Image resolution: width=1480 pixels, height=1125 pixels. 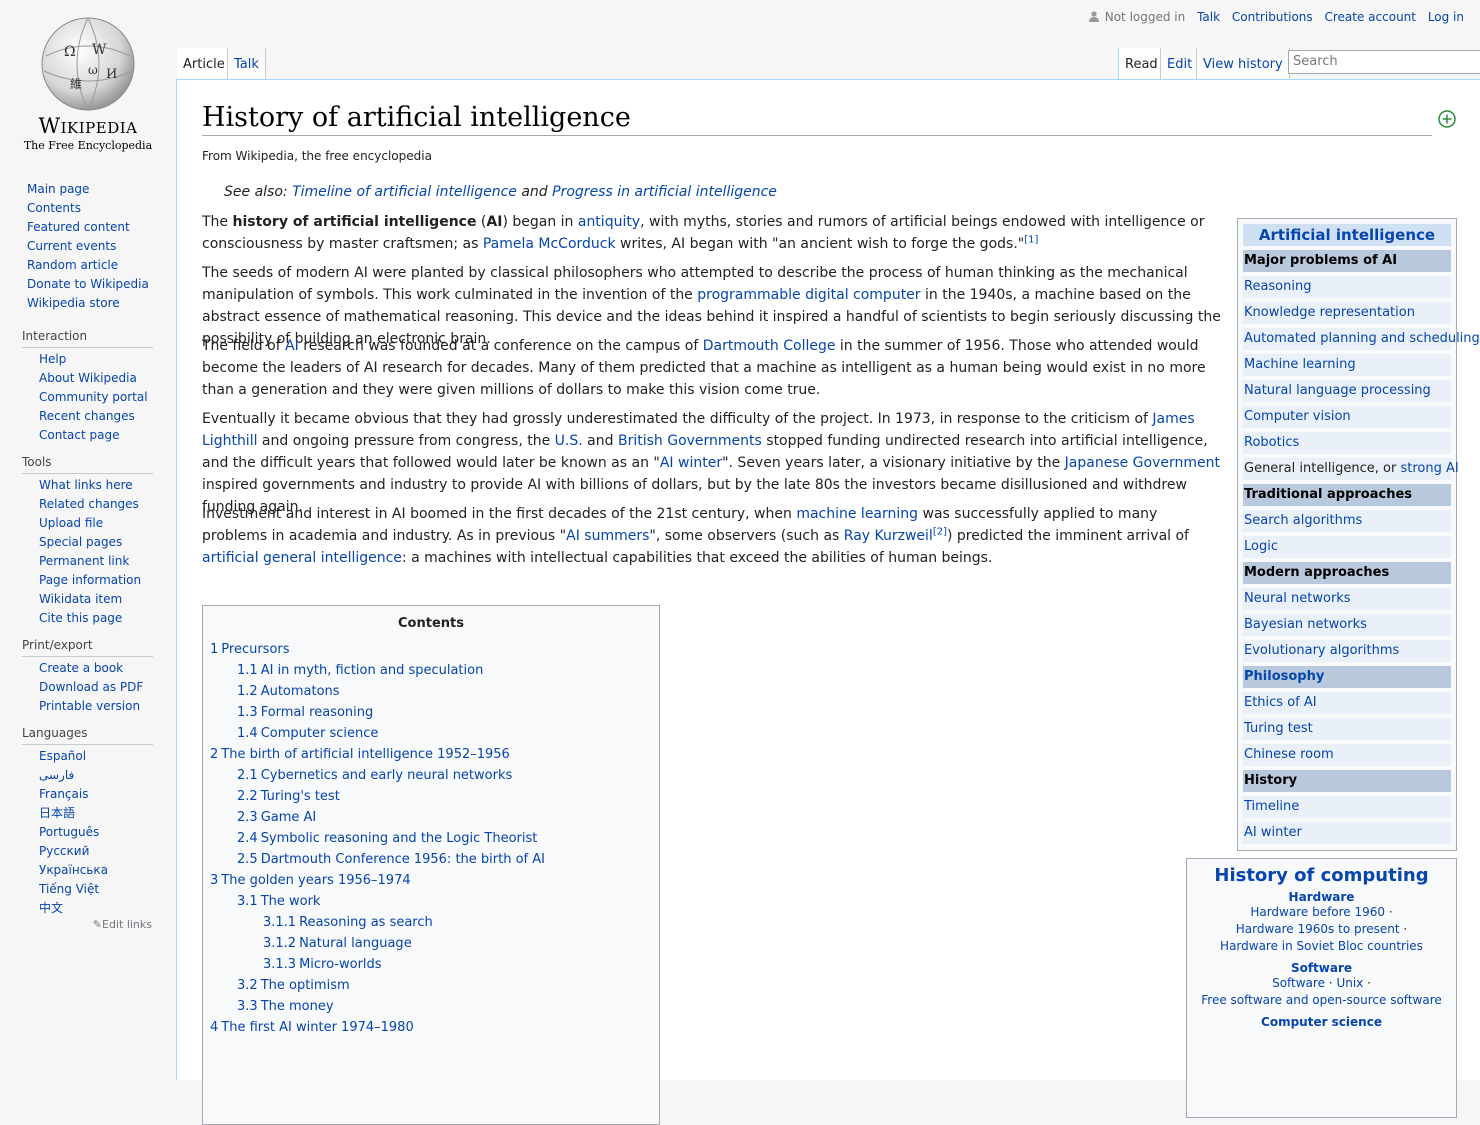 I want to click on ai-box-item-bayesian-networks: Bayesian networks, so click(x=1347, y=625).